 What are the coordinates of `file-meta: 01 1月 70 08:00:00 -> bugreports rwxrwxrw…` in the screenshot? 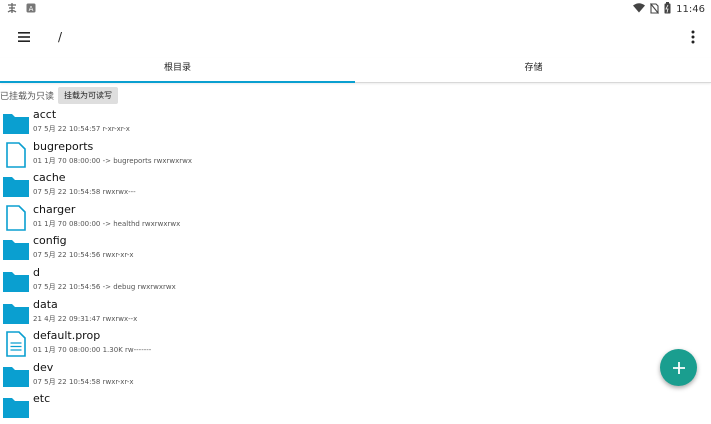 It's located at (113, 160).